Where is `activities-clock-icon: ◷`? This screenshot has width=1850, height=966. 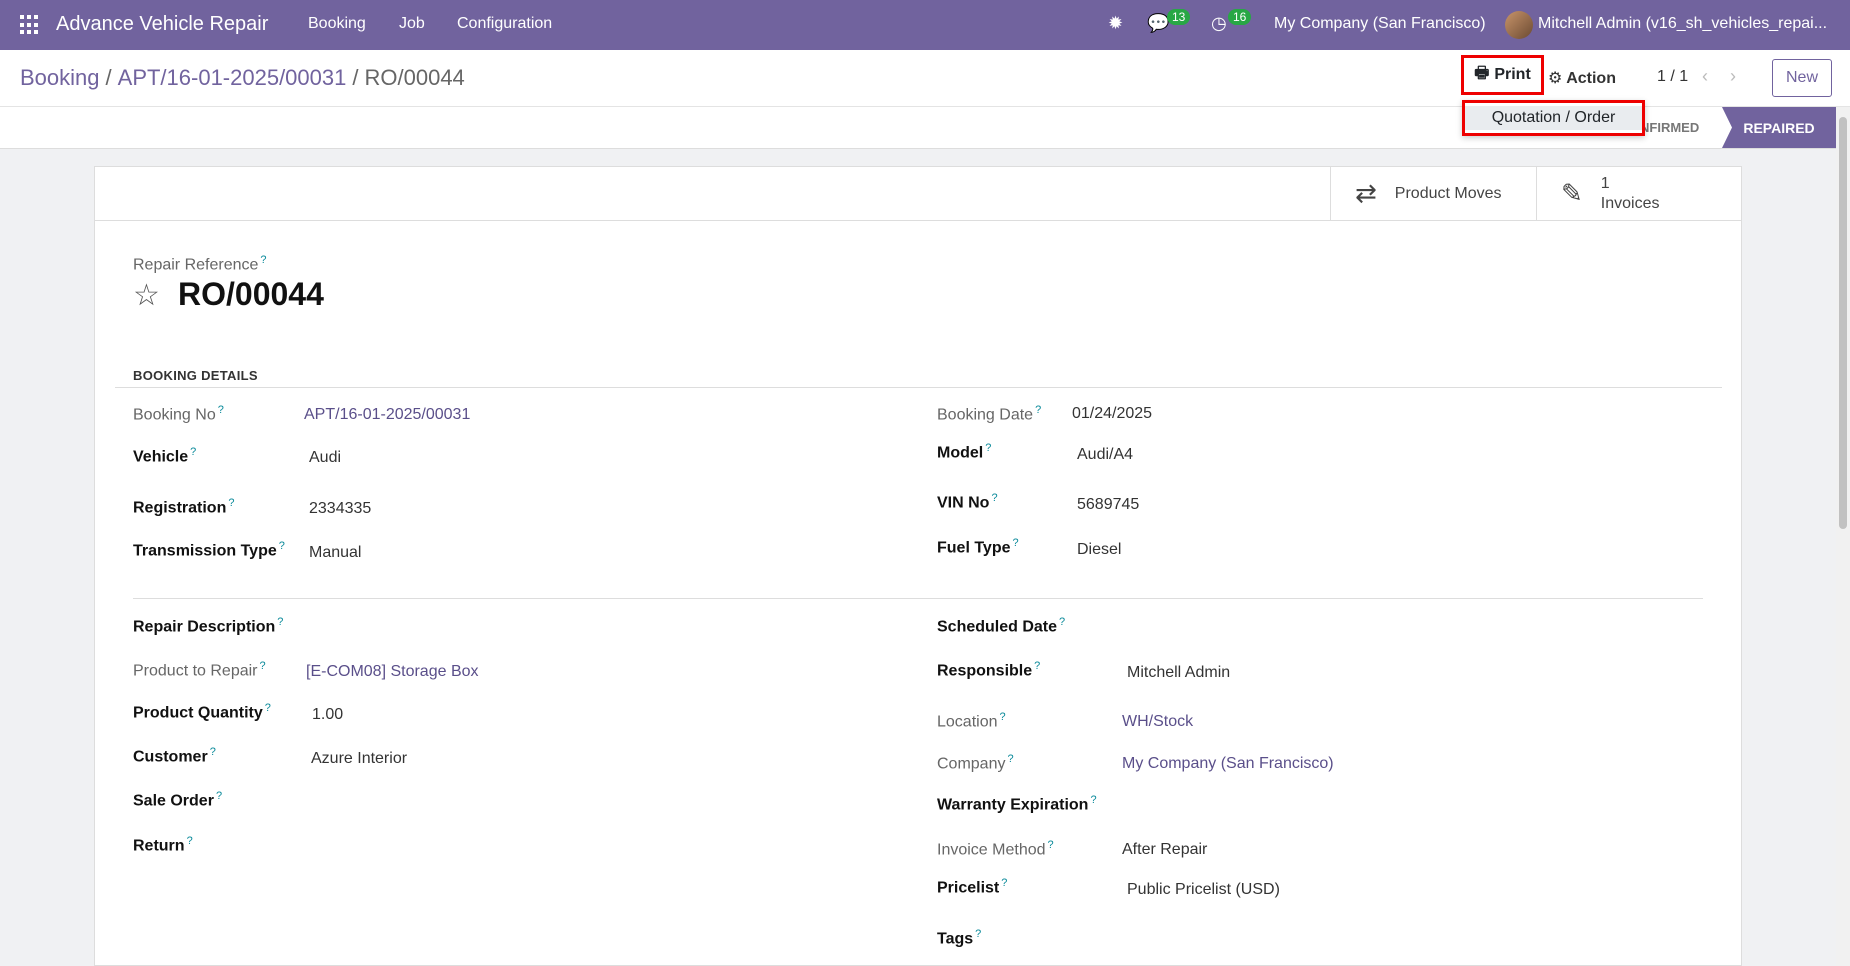 activities-clock-icon: ◷ is located at coordinates (1219, 23).